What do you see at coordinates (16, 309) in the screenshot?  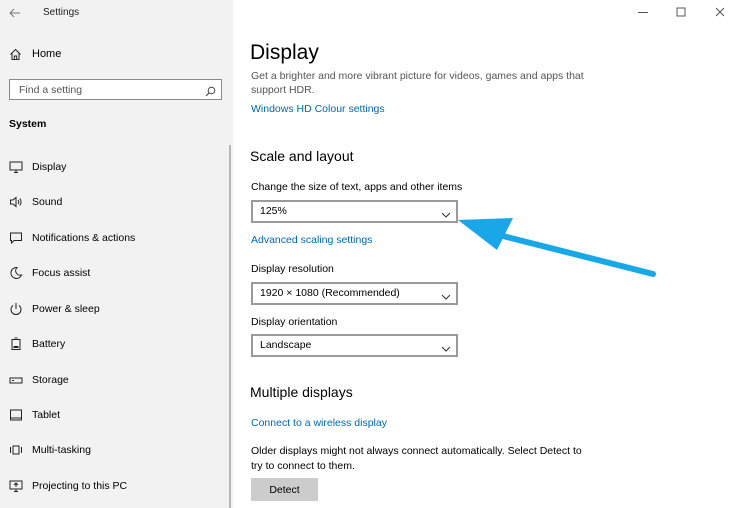 I see `power-icon` at bounding box center [16, 309].